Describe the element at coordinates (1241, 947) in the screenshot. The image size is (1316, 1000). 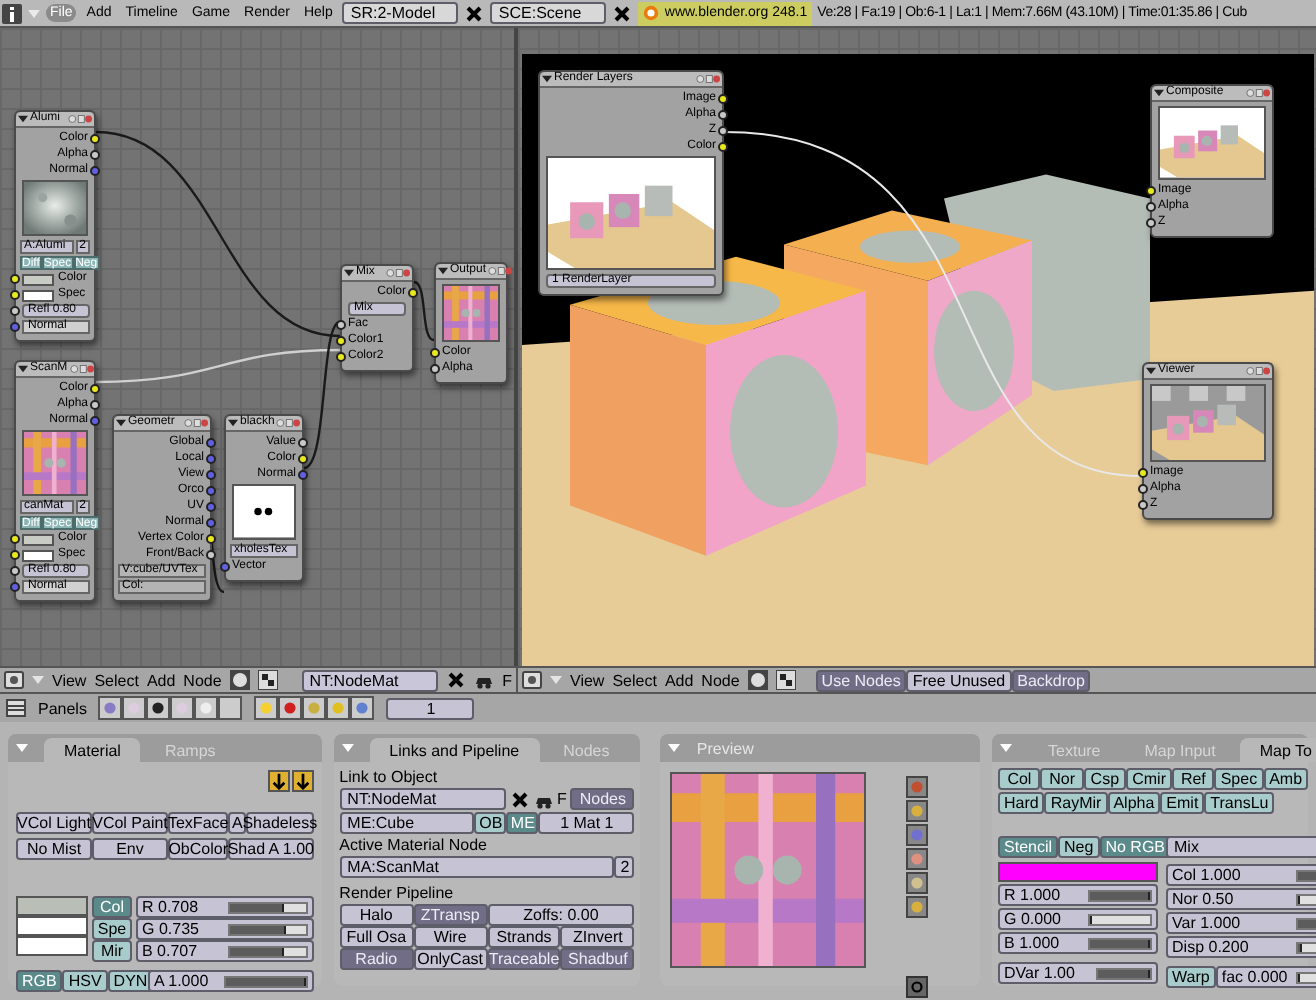
I see `slider: Disp 0.200` at that location.